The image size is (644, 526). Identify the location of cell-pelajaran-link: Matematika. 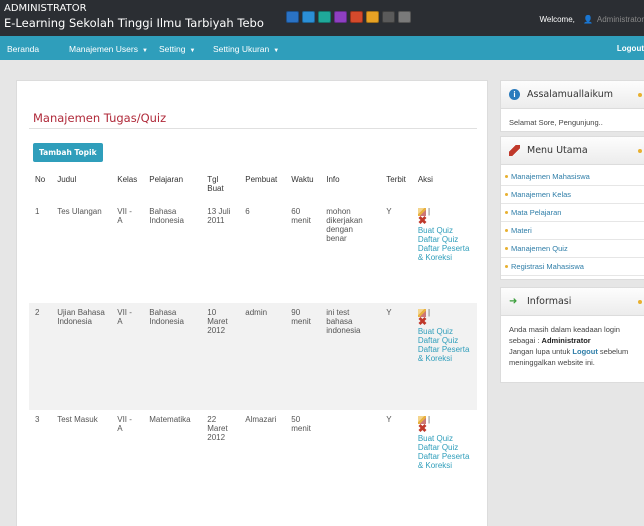
(172, 467).